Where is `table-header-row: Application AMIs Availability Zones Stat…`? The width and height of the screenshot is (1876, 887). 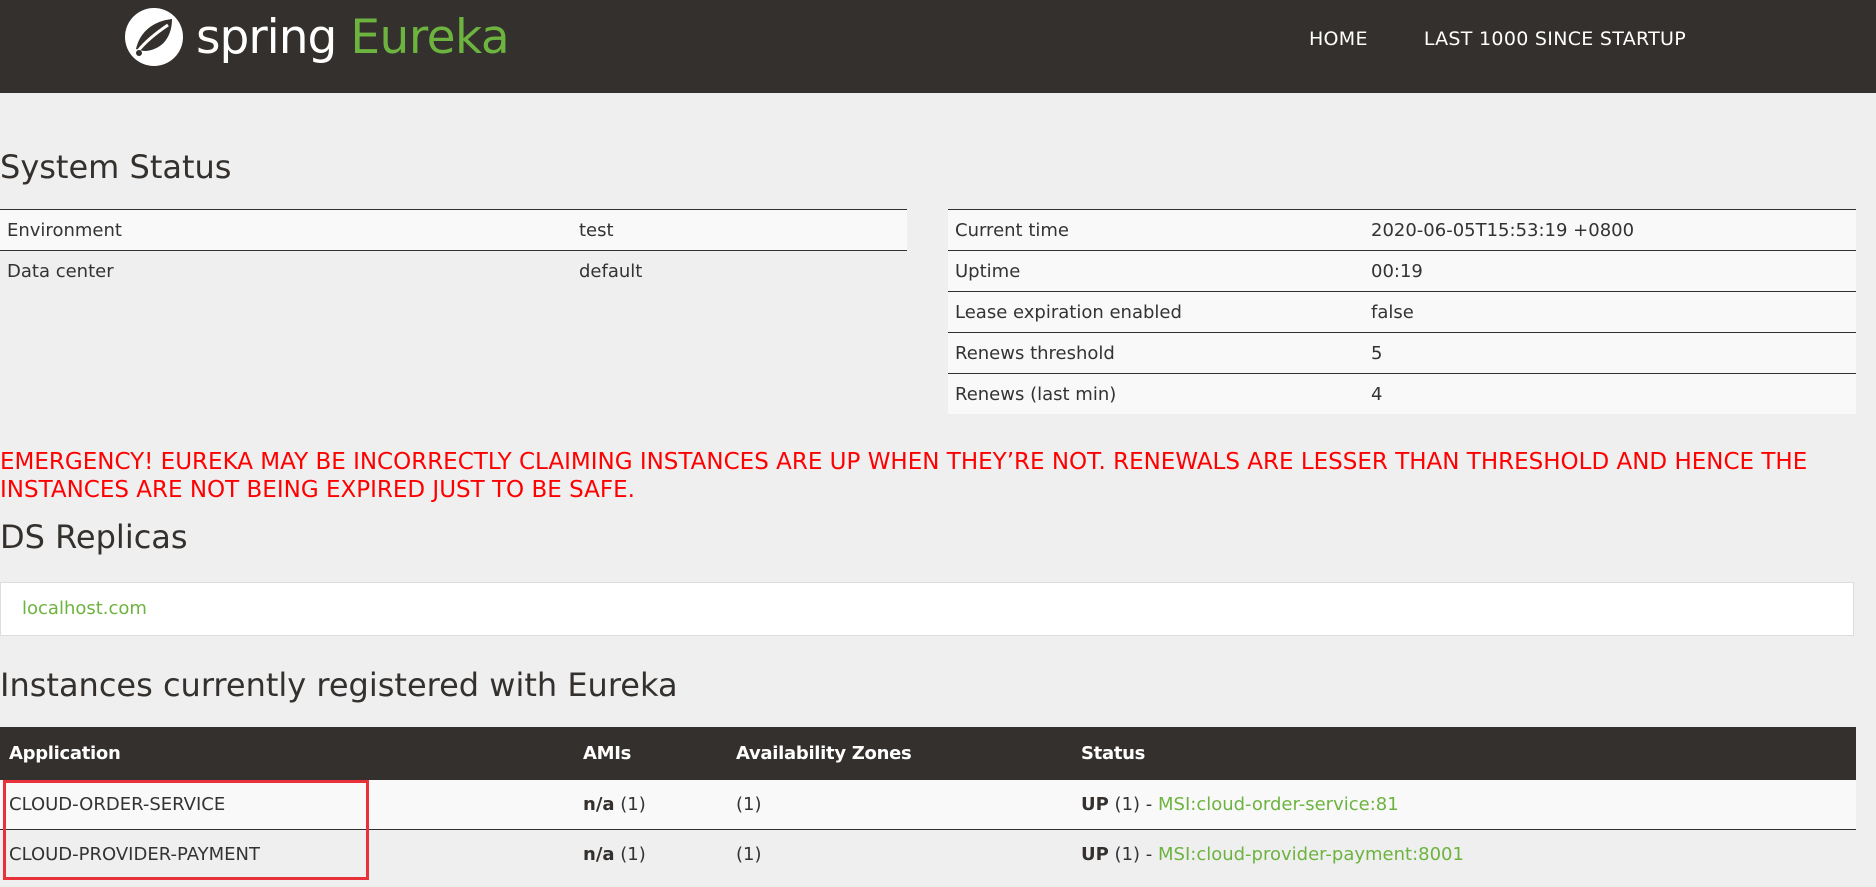
table-header-row: Application AMIs Availability Zones Stat… is located at coordinates (928, 753).